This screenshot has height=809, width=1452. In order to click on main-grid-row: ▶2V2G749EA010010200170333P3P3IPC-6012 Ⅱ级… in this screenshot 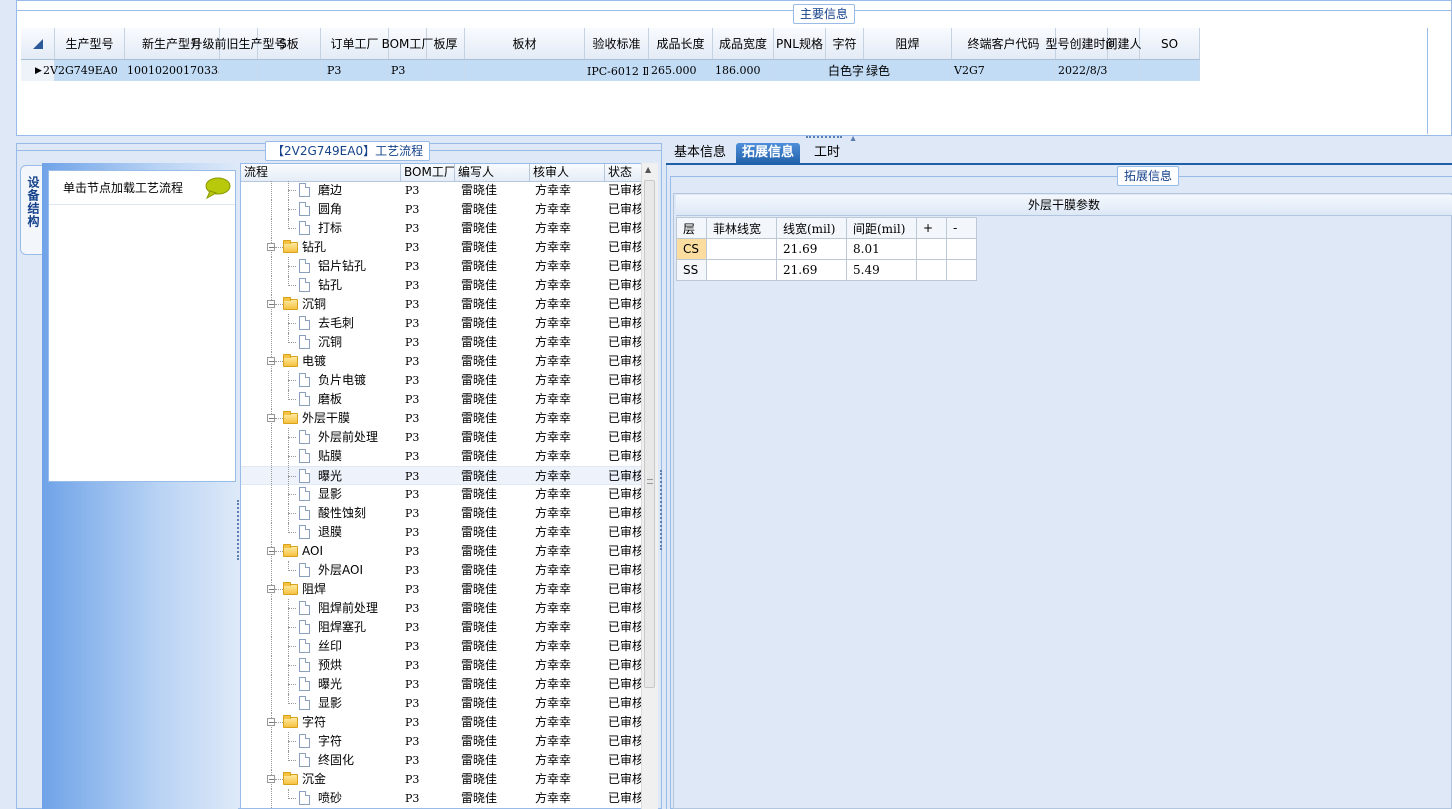, I will do `click(610, 70)`.